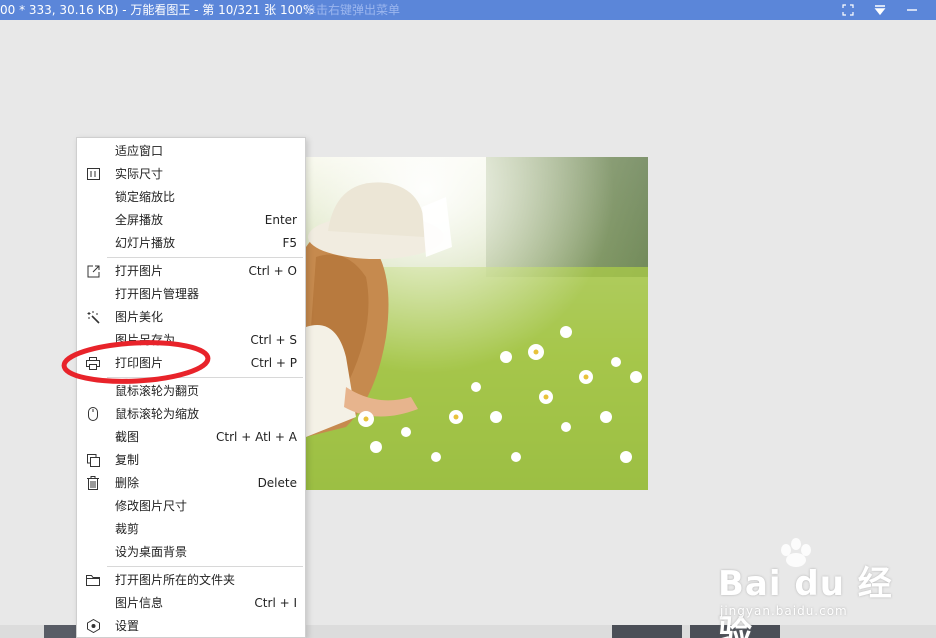 The image size is (936, 638). Describe the element at coordinates (93, 363) in the screenshot. I see `printer-icon` at that location.